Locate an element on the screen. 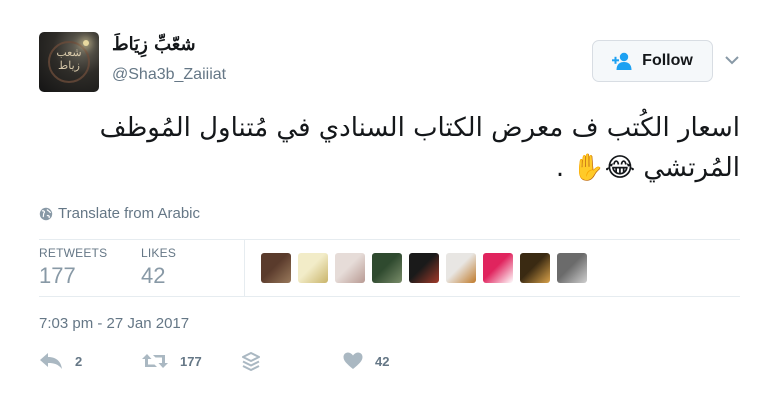 This screenshot has width=783, height=406. translate-link: Translate from Arabic is located at coordinates (119, 213).